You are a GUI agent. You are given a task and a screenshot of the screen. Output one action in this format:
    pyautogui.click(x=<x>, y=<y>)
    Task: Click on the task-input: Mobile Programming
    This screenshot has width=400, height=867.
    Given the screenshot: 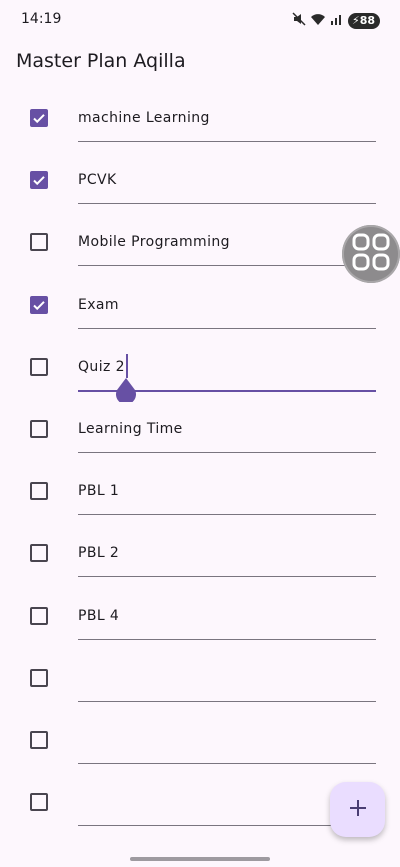 What is the action you would take?
    pyautogui.click(x=227, y=249)
    